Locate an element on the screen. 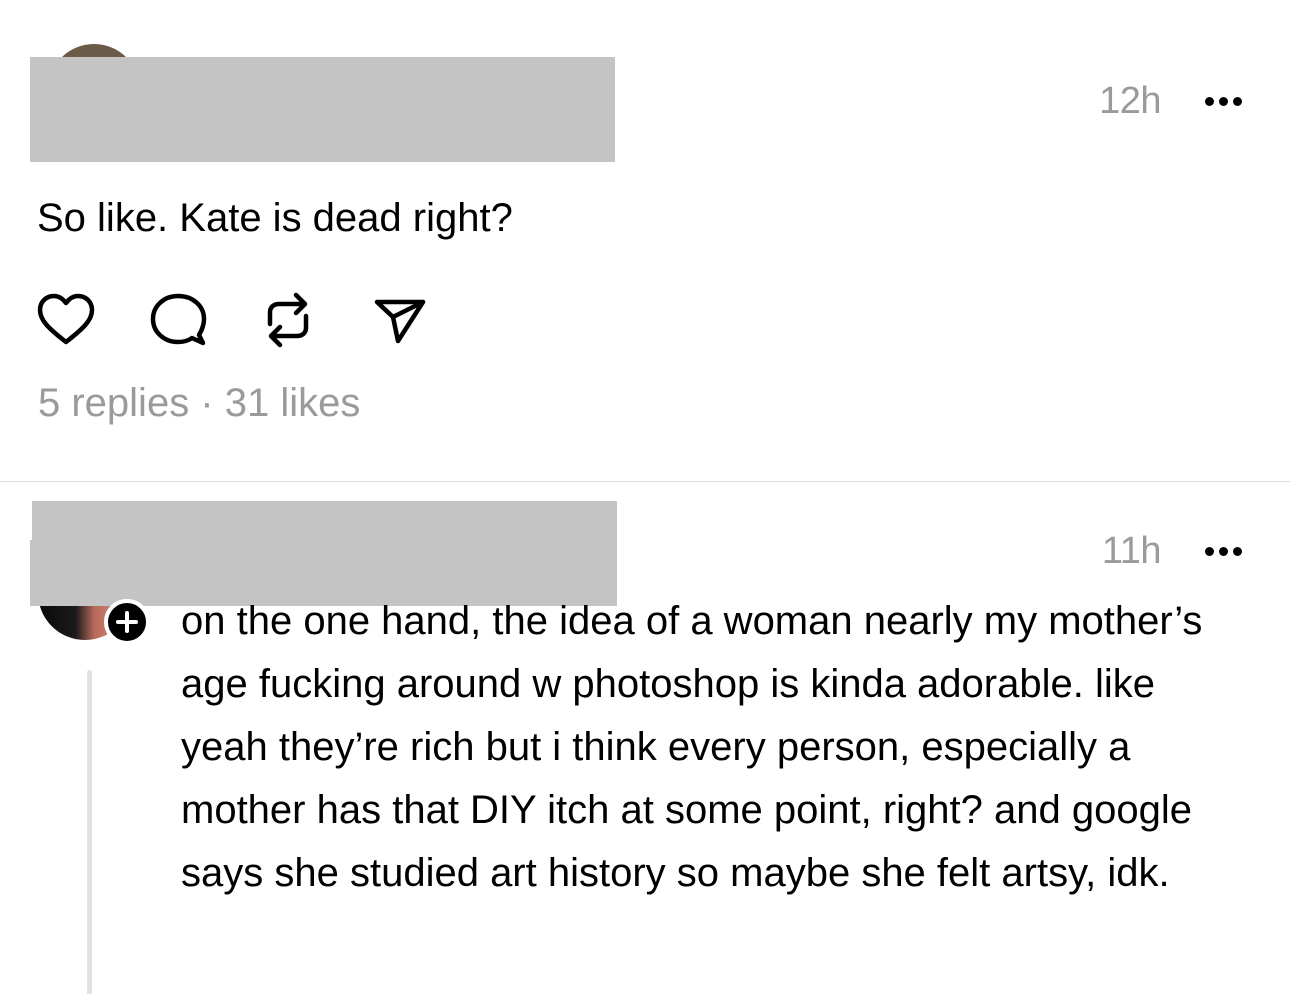 The width and height of the screenshot is (1290, 994). plus-icon is located at coordinates (127, 622).